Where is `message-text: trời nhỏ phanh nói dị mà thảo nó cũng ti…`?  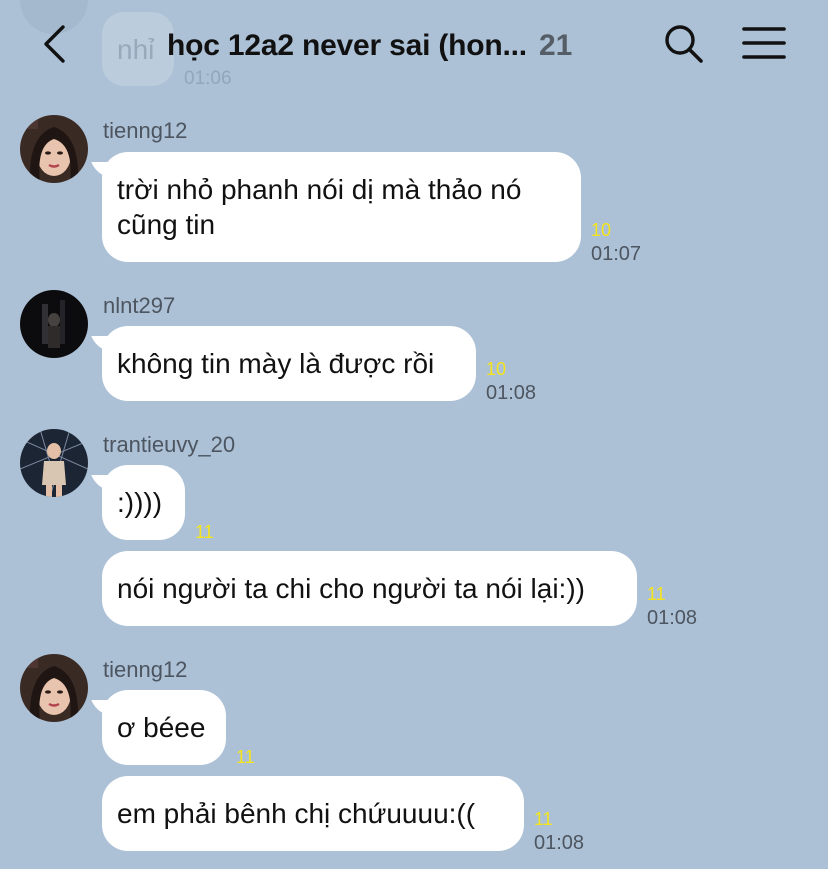 message-text: trời nhỏ phanh nói dị mà thảo nó cũng ti… is located at coordinates (319, 207).